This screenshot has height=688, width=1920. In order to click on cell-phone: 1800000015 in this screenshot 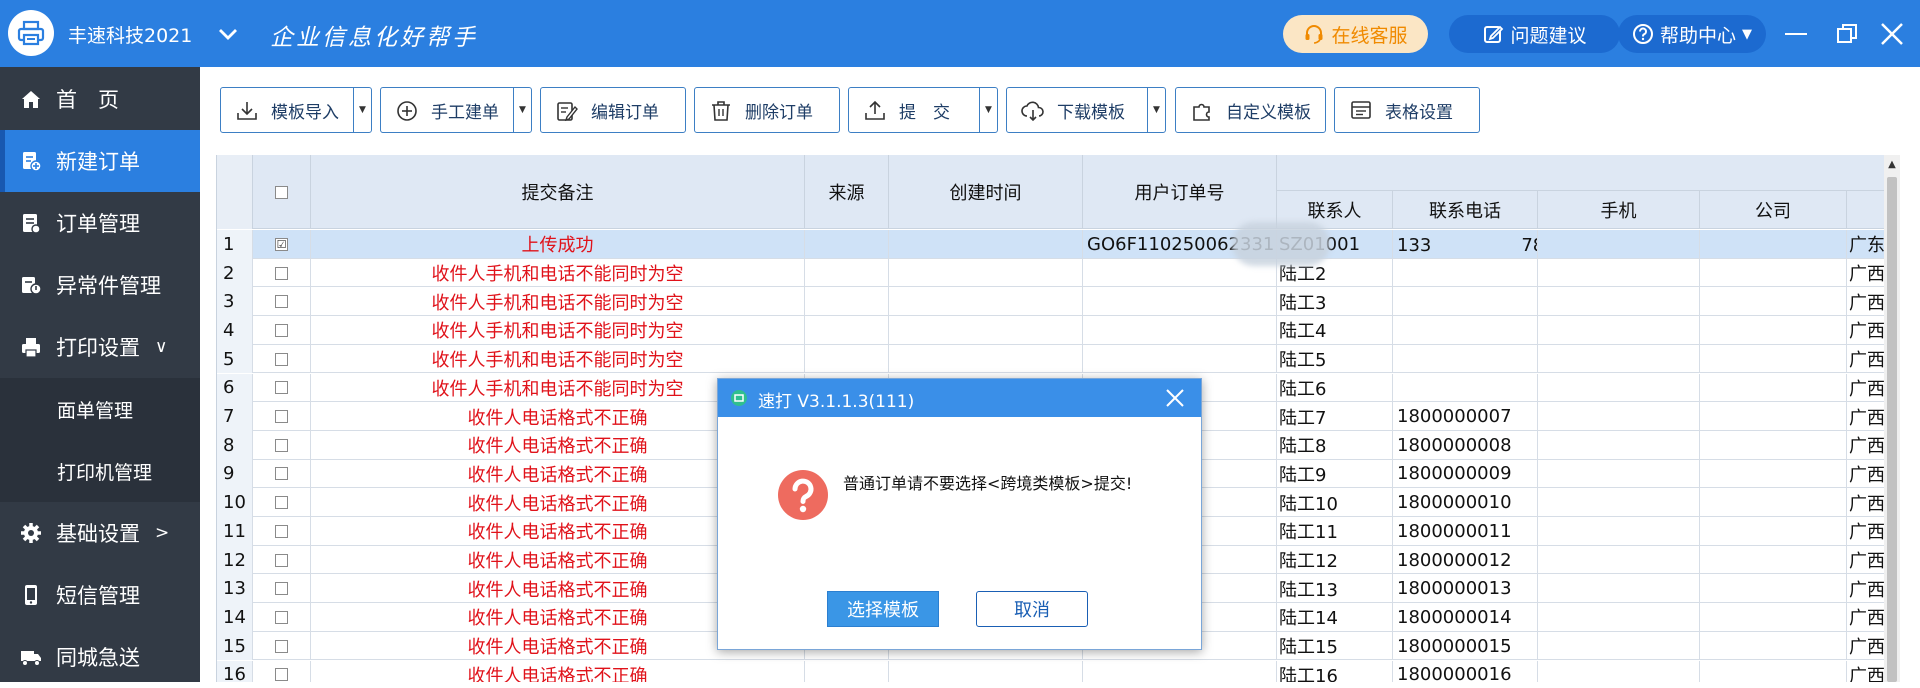, I will do `click(1465, 646)`.